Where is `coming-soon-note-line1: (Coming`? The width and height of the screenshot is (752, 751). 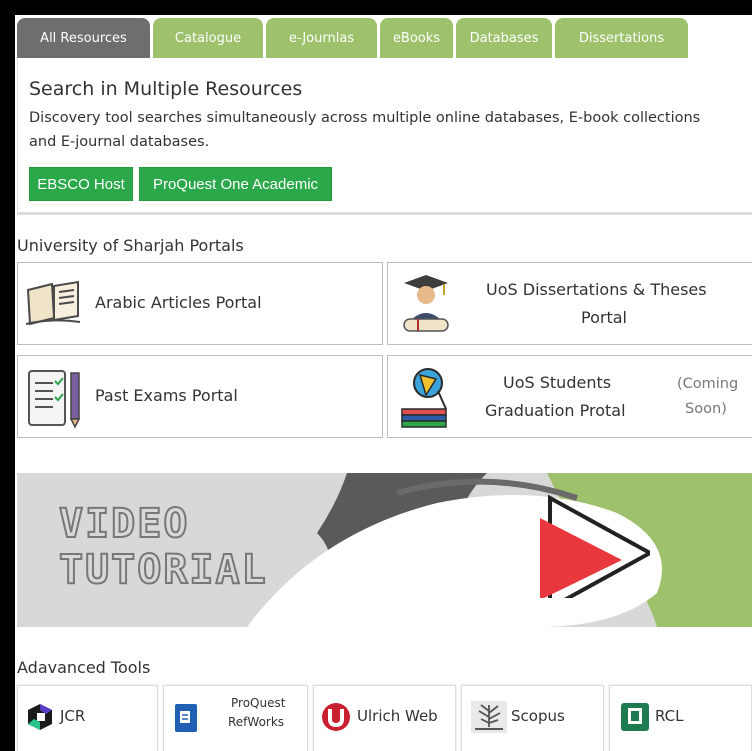 coming-soon-note-line1: (Coming is located at coordinates (708, 384).